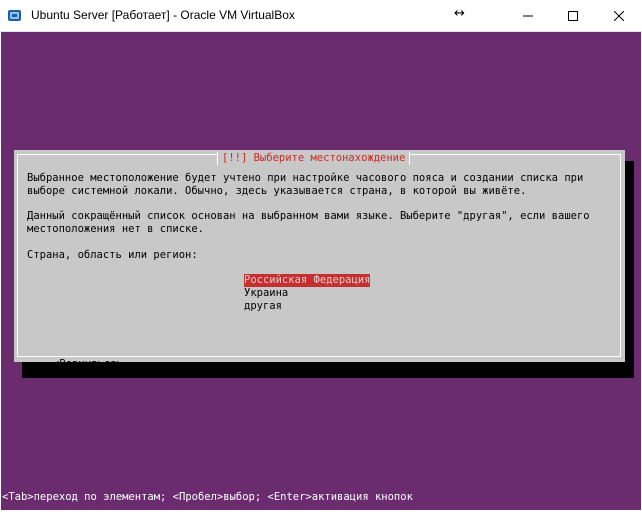 This screenshot has width=642, height=512. I want to click on dialog-title: [!!] Выберите местонахождение, so click(314, 158).